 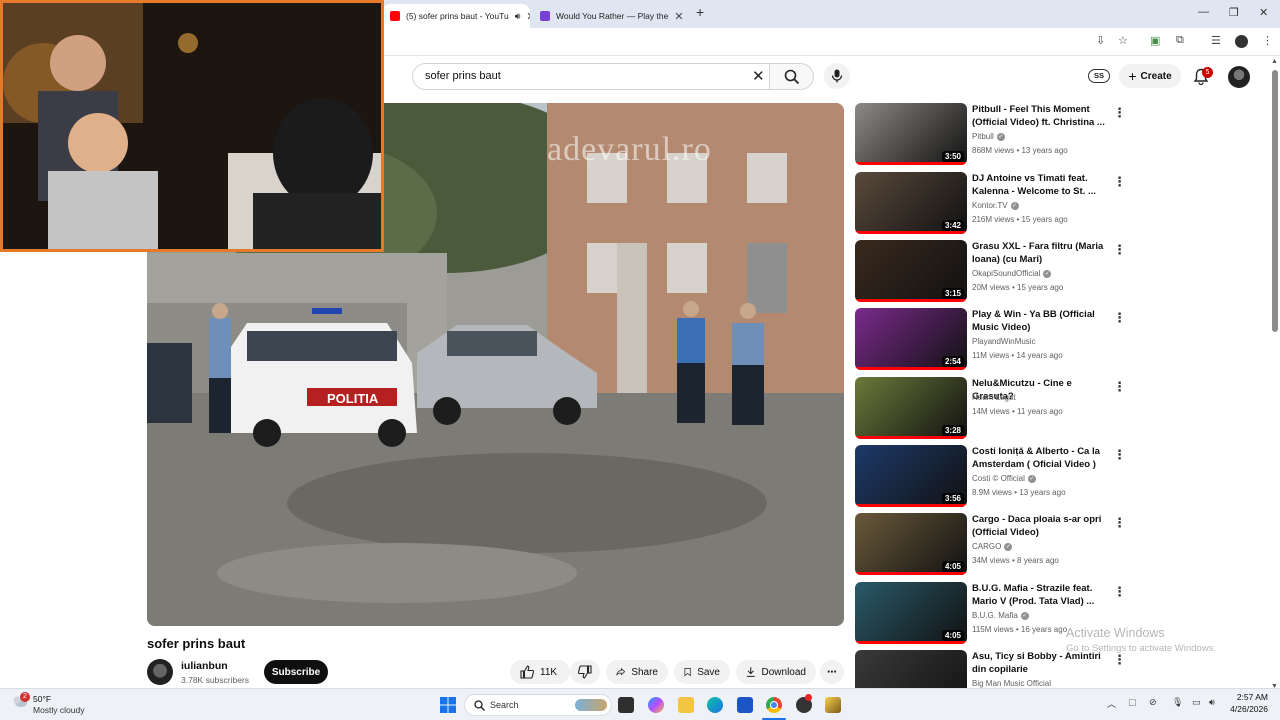 What do you see at coordinates (833, 705) in the screenshot?
I see `pinned-app-icon` at bounding box center [833, 705].